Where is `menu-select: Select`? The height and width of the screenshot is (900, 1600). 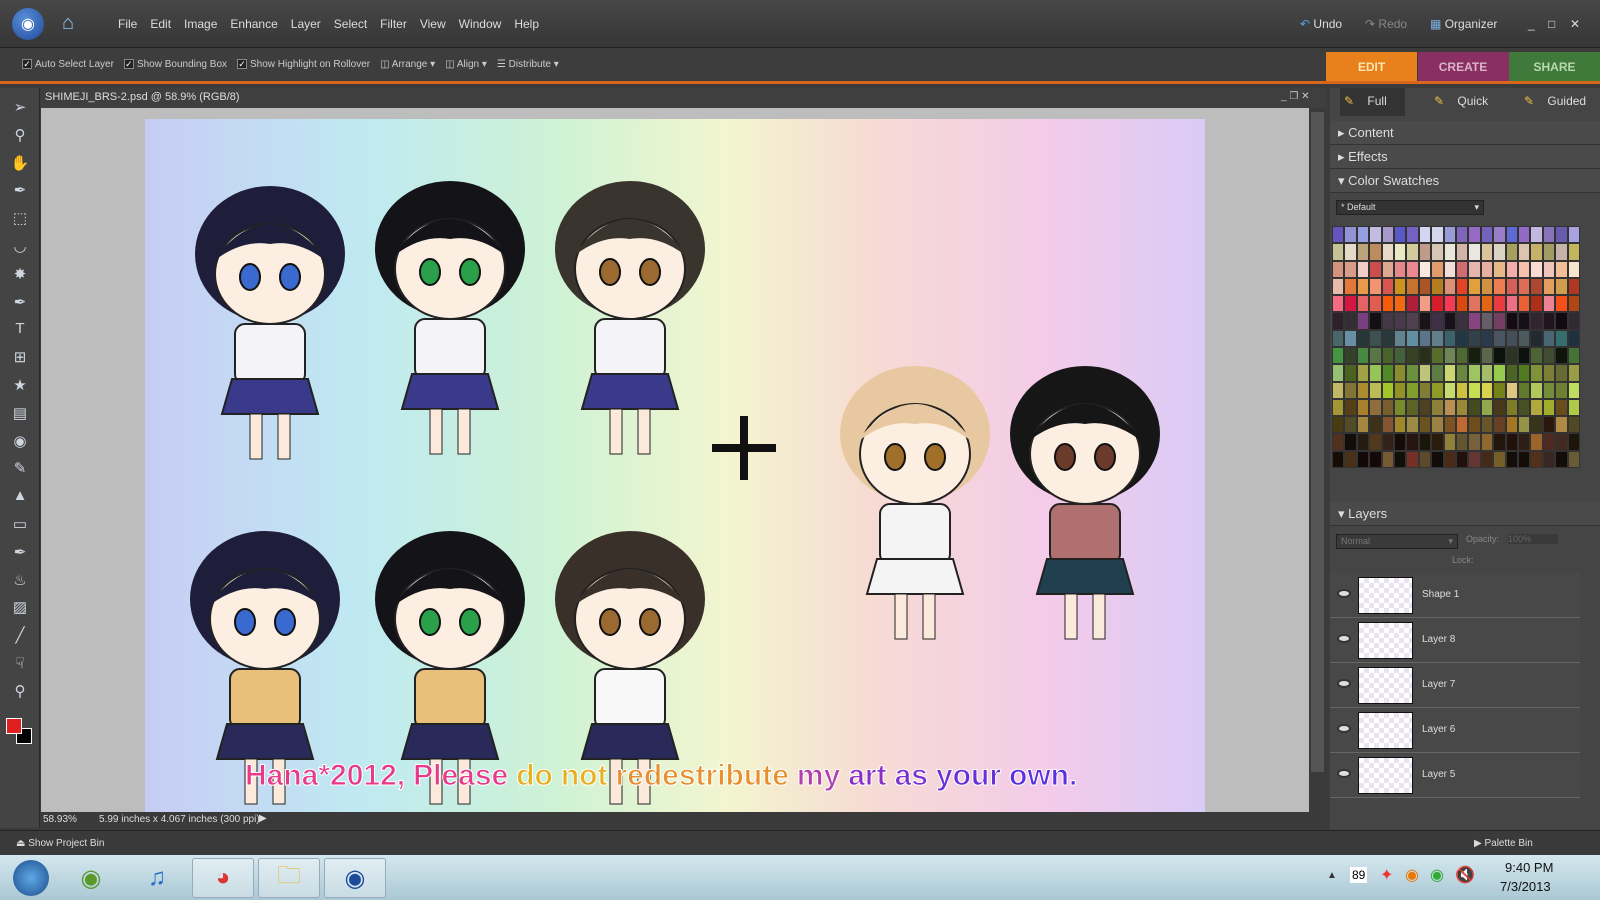 menu-select: Select is located at coordinates (350, 24).